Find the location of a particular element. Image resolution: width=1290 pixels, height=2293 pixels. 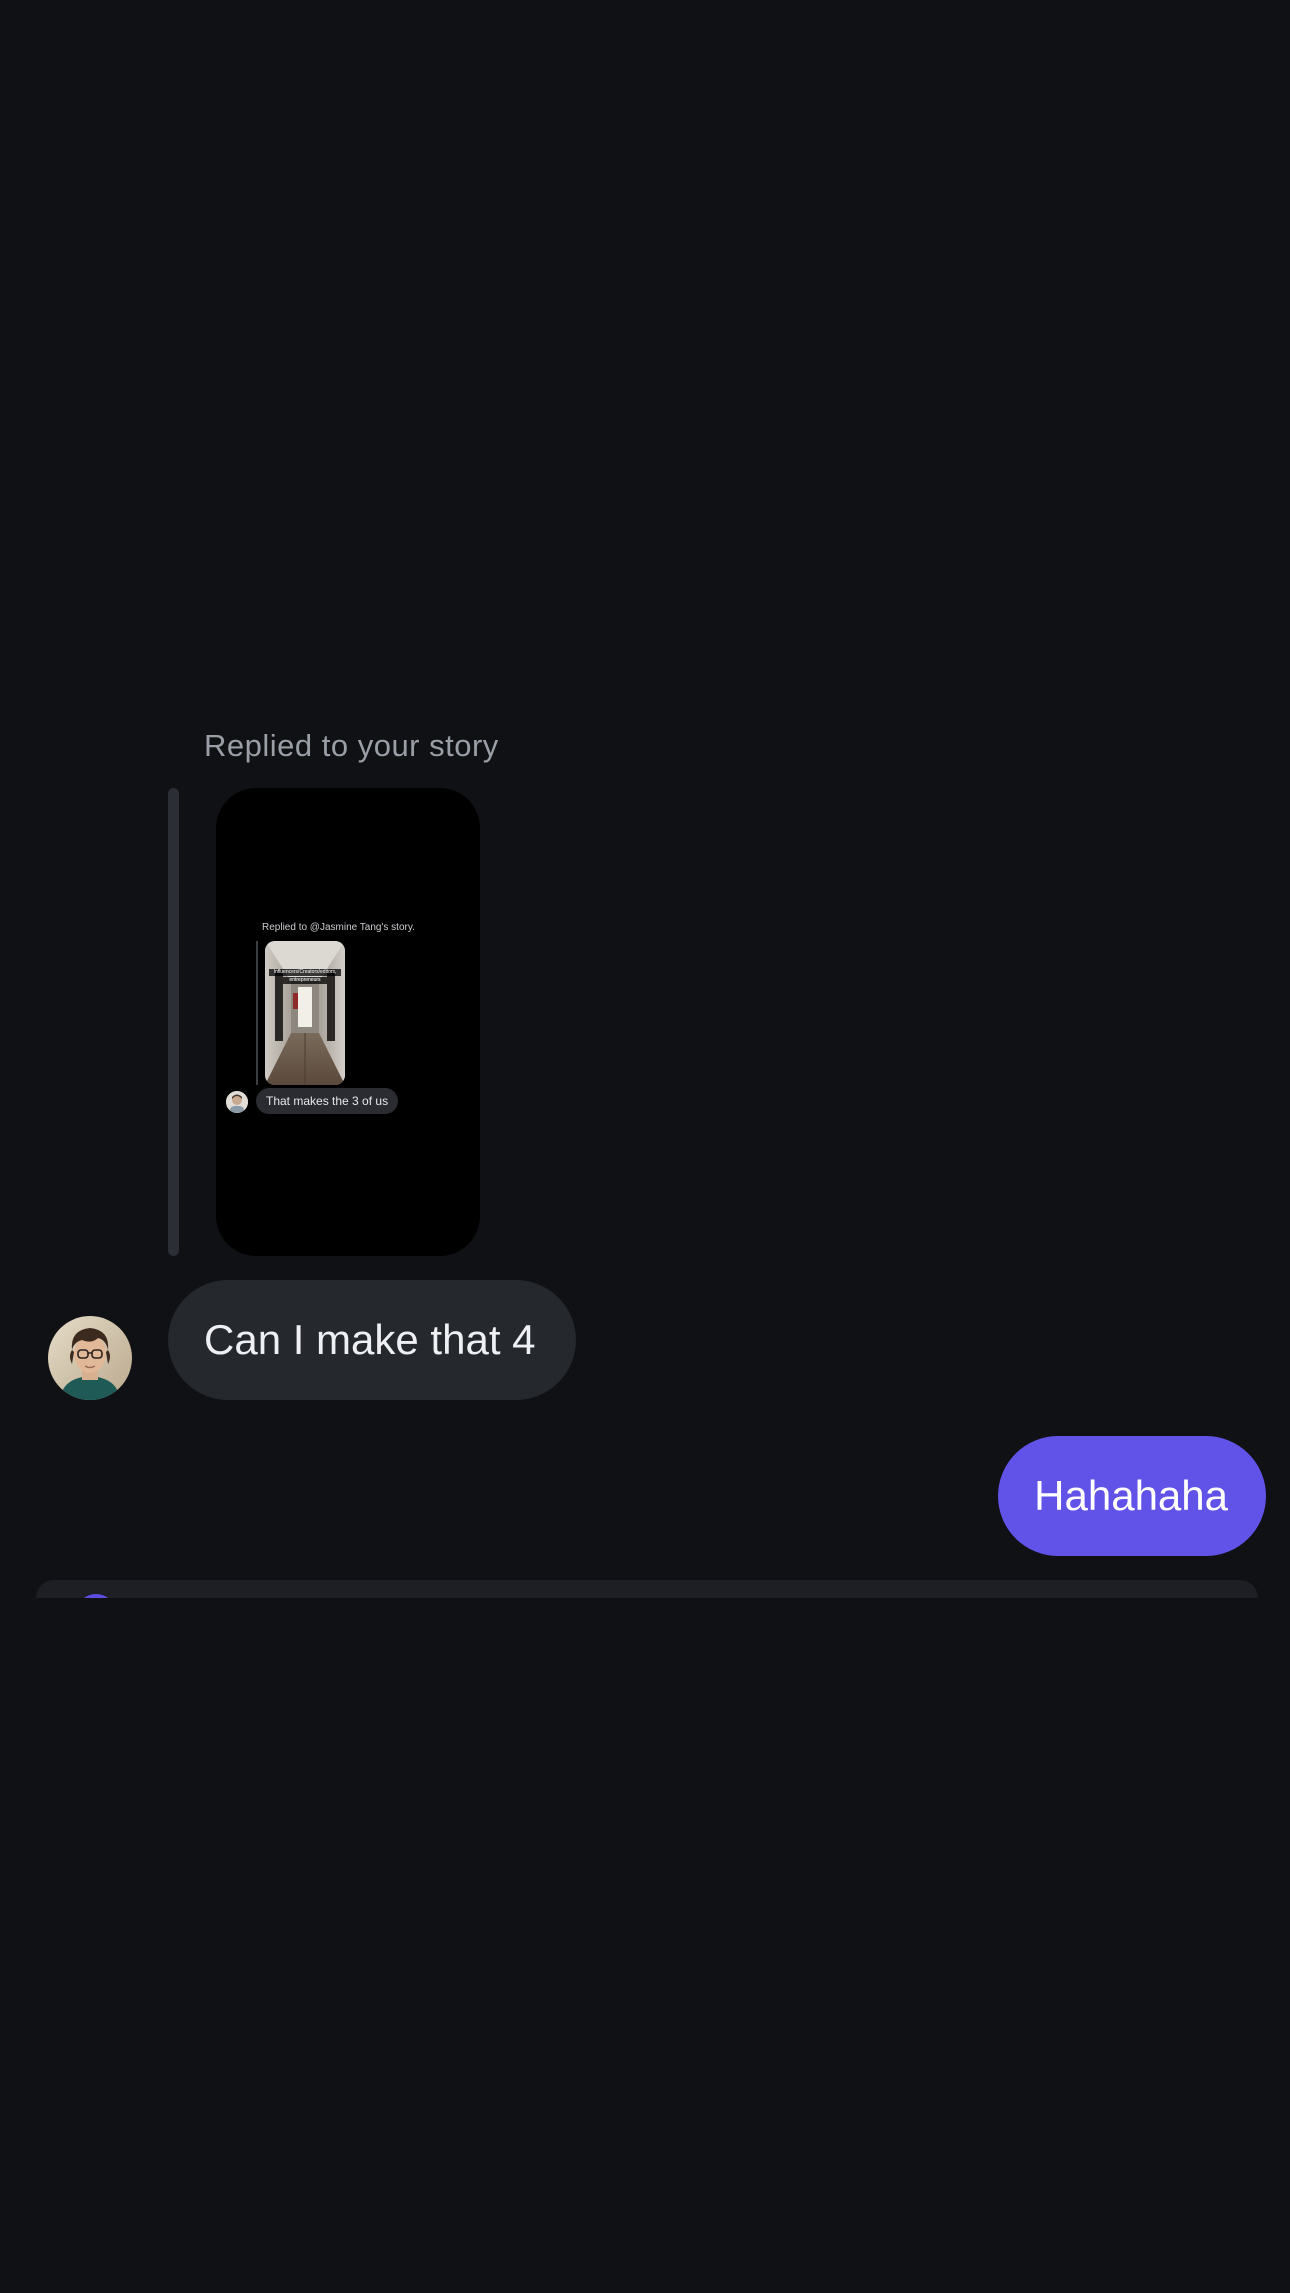

story-reply-avatar is located at coordinates (237, 1102).